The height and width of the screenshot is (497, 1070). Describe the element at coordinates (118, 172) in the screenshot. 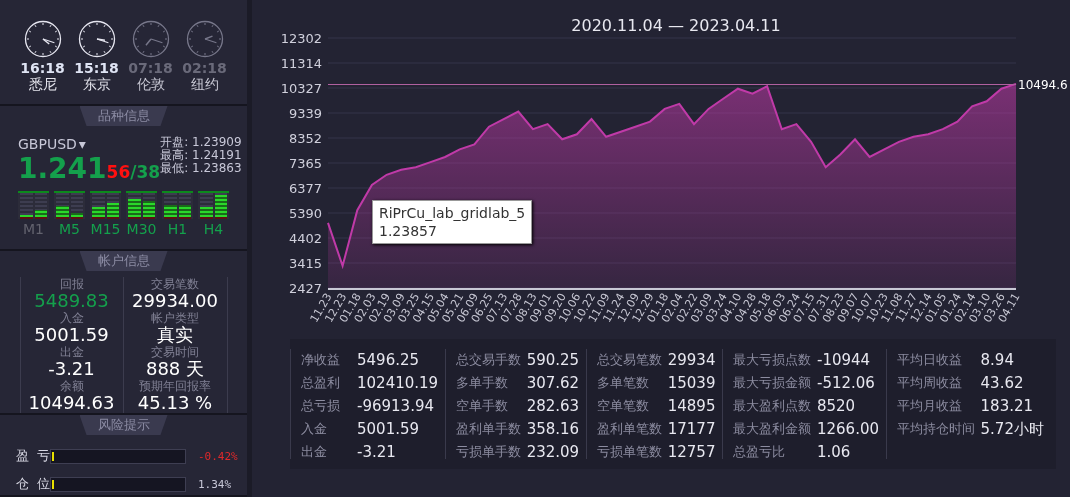

I see `price-pips: 56` at that location.